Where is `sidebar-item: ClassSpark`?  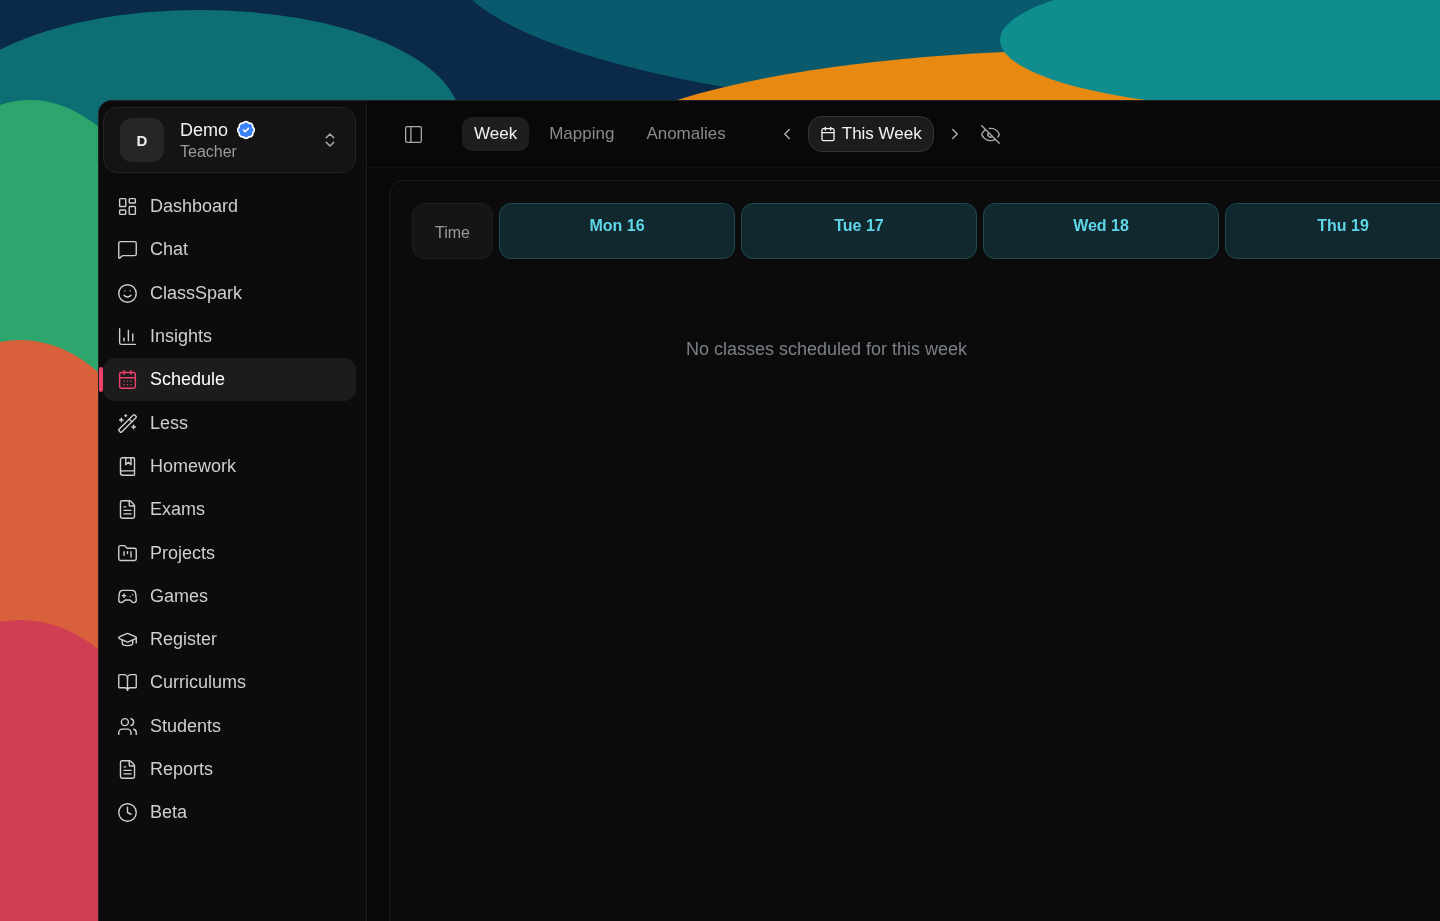 sidebar-item: ClassSpark is located at coordinates (229, 293).